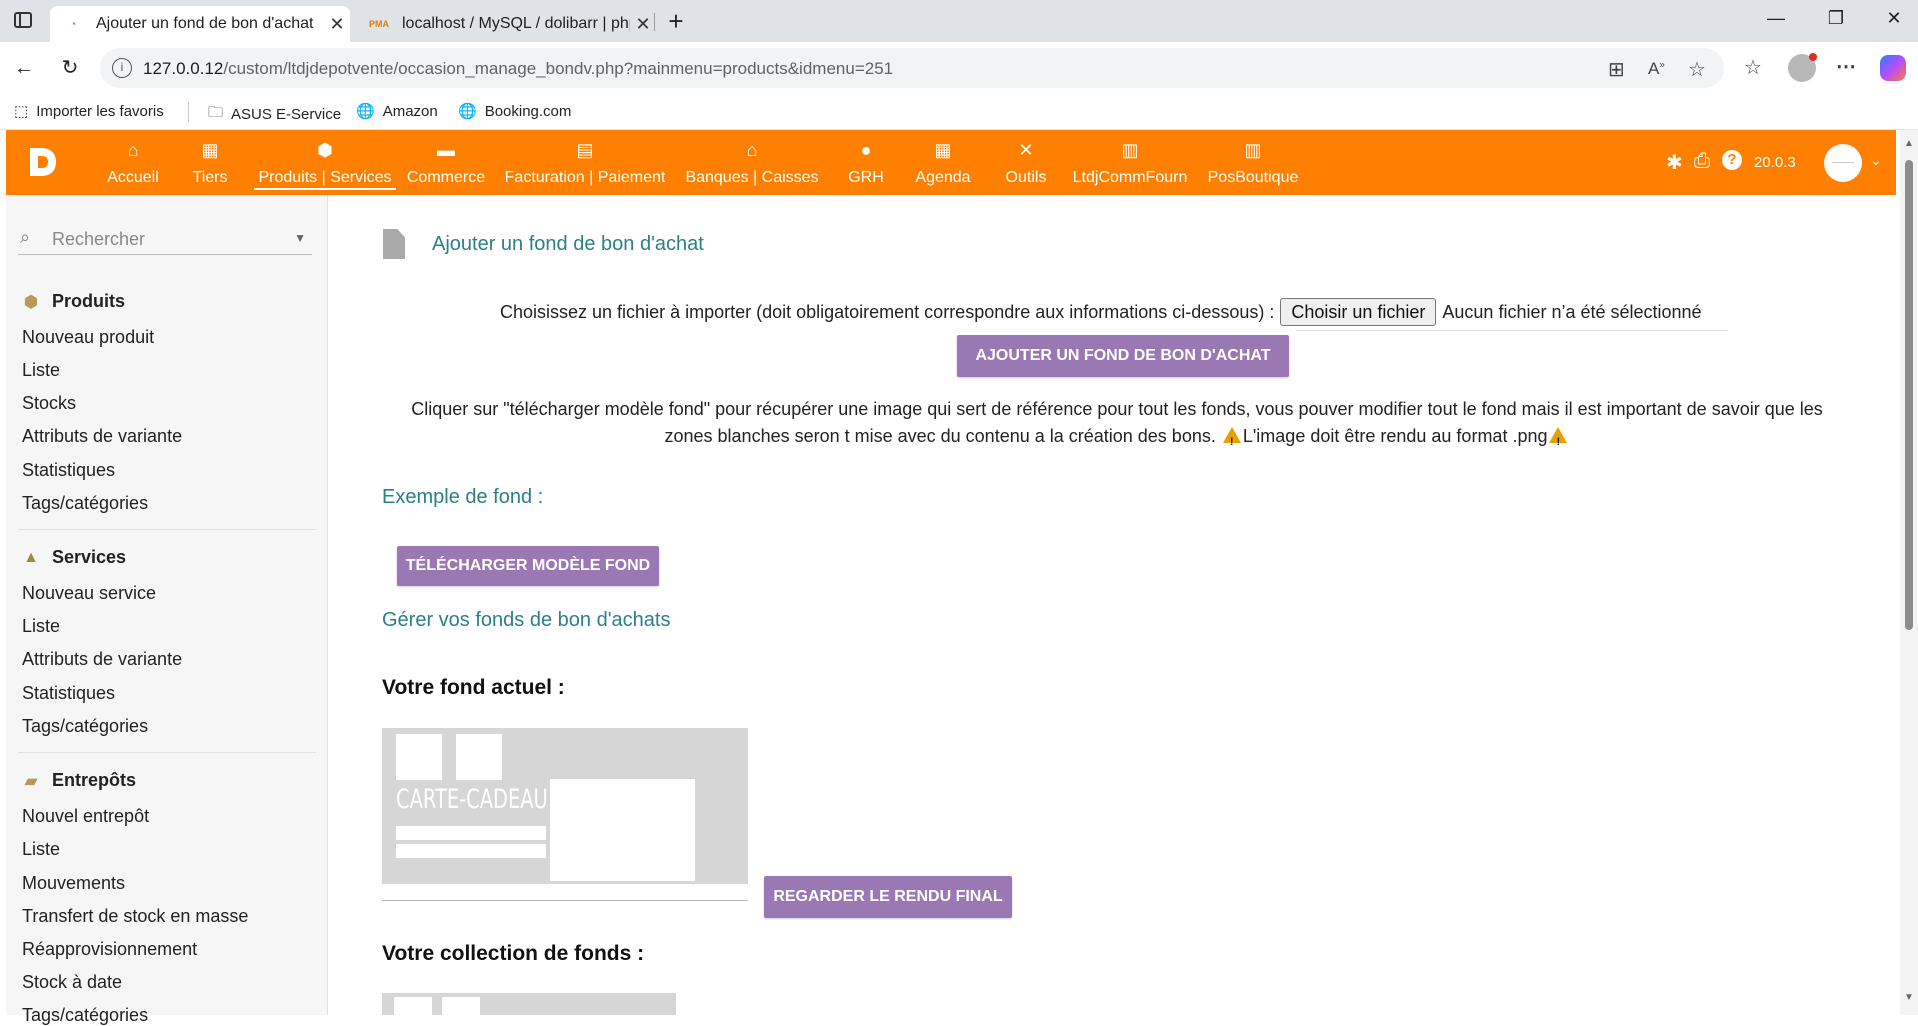  Describe the element at coordinates (274, 114) in the screenshot. I see `favorite-asus: 🗀 ASUS E-Service` at that location.